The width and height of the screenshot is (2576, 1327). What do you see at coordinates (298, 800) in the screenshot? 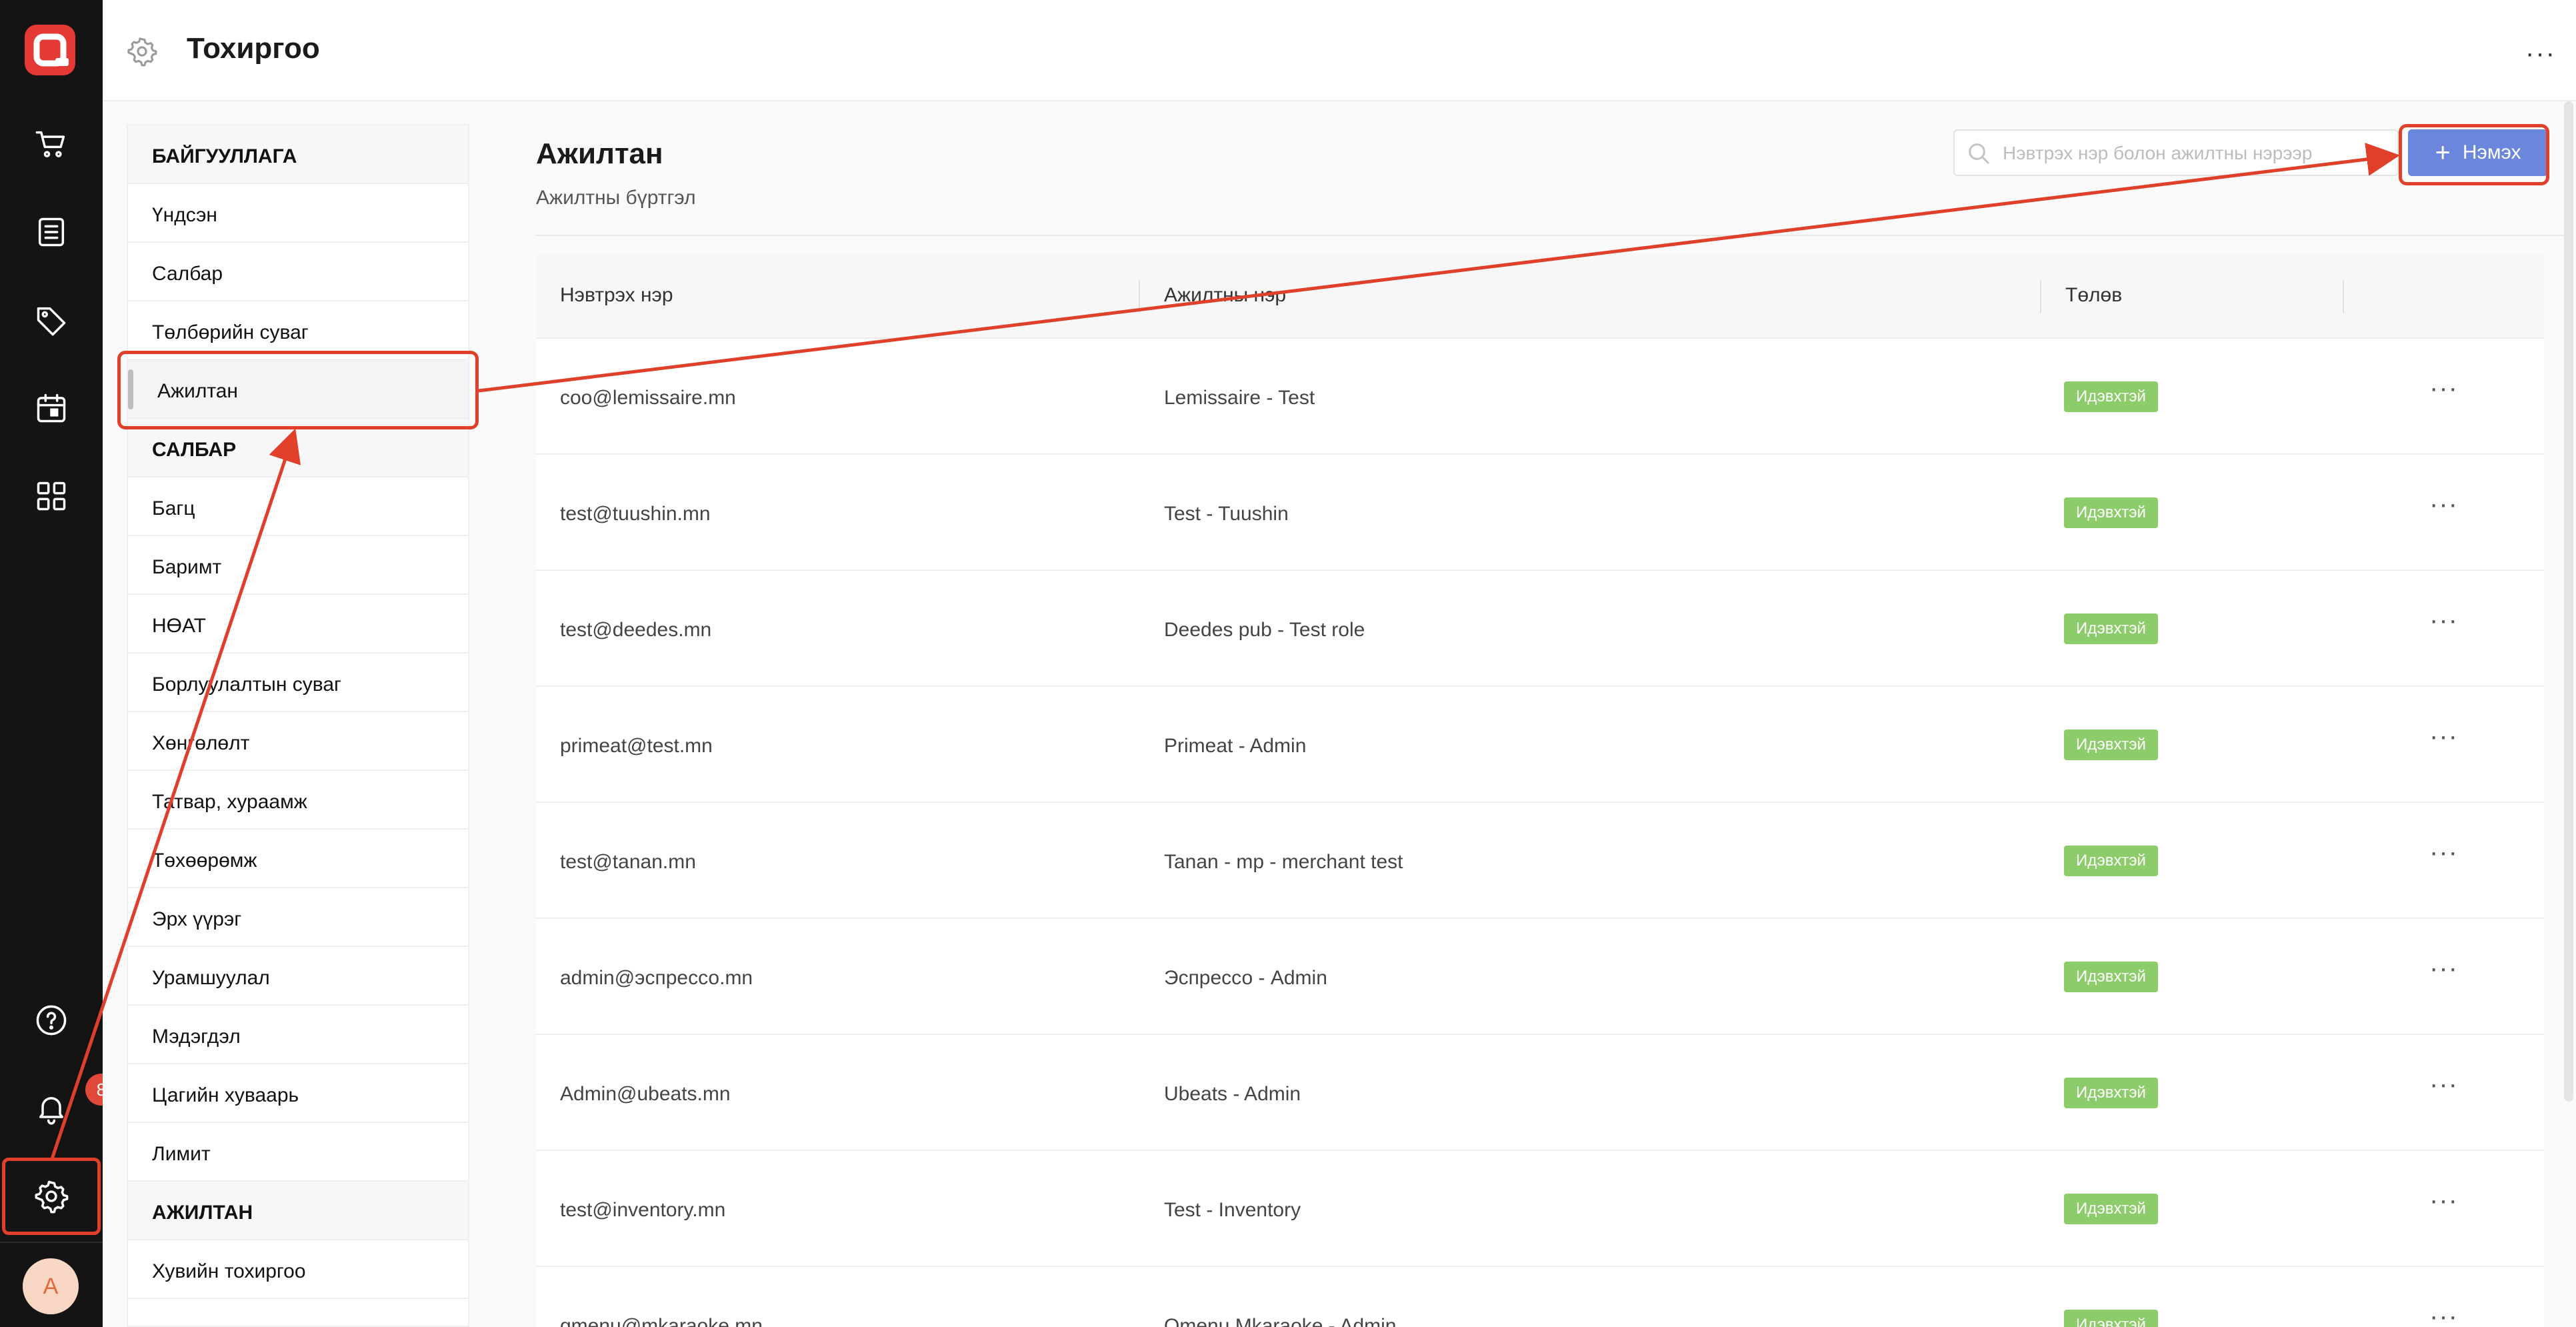
I see `menu-item-tax-fee: Татвар, хураамж` at bounding box center [298, 800].